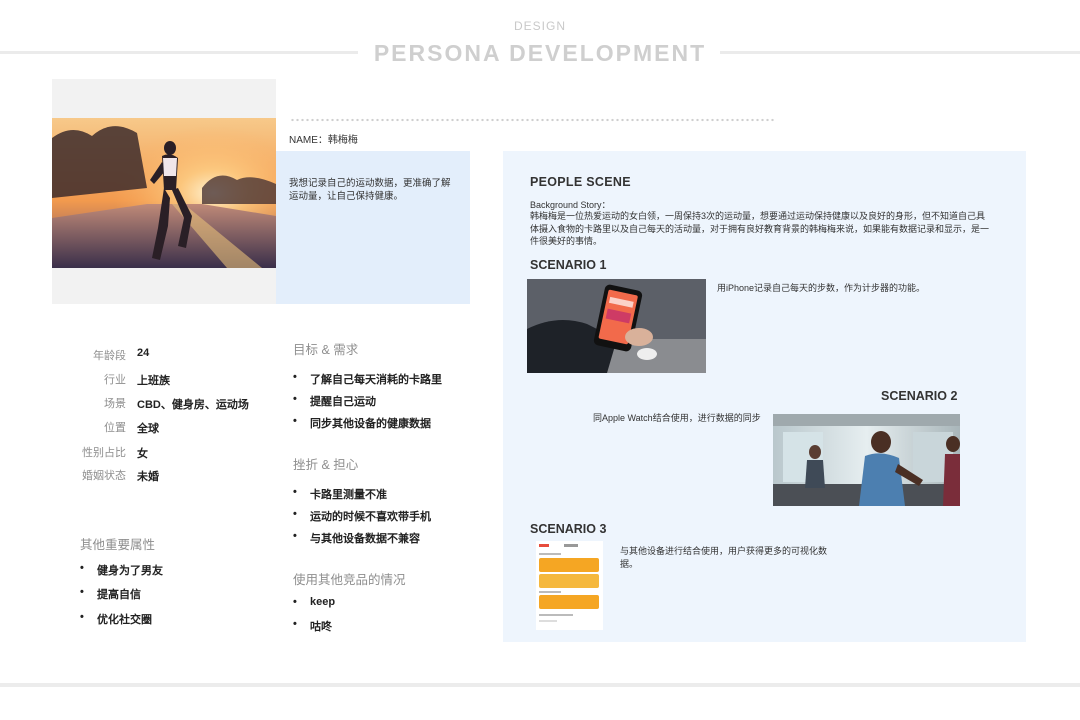 The image size is (1080, 720). Describe the element at coordinates (532, 120) in the screenshot. I see `dotted-divider` at that location.